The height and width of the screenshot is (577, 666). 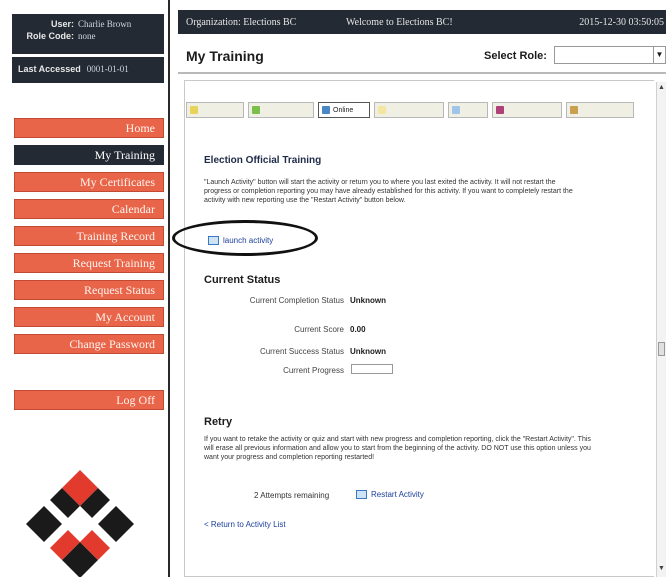 What do you see at coordinates (319, 329) in the screenshot?
I see `status-key: Current Score` at bounding box center [319, 329].